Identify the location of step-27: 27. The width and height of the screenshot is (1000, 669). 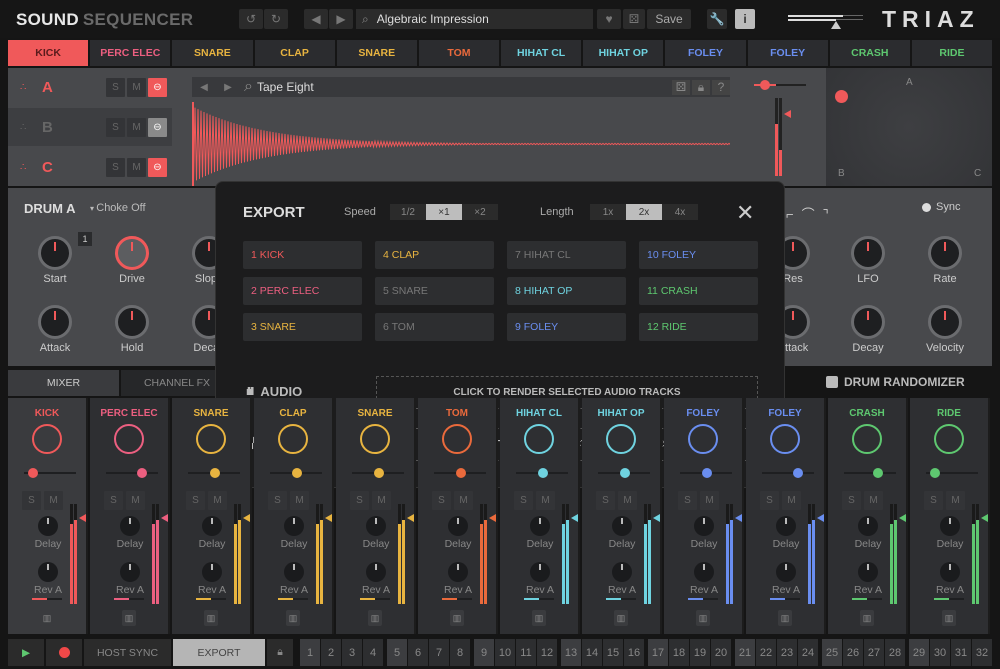
(874, 652).